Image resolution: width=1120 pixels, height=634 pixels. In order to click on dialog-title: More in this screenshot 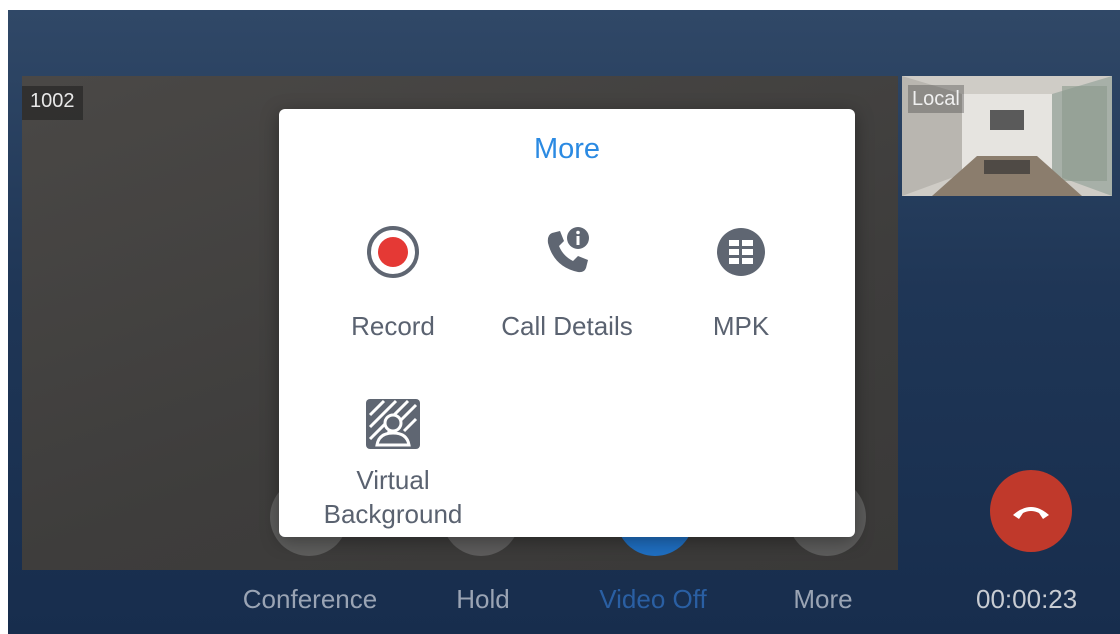, I will do `click(567, 149)`.